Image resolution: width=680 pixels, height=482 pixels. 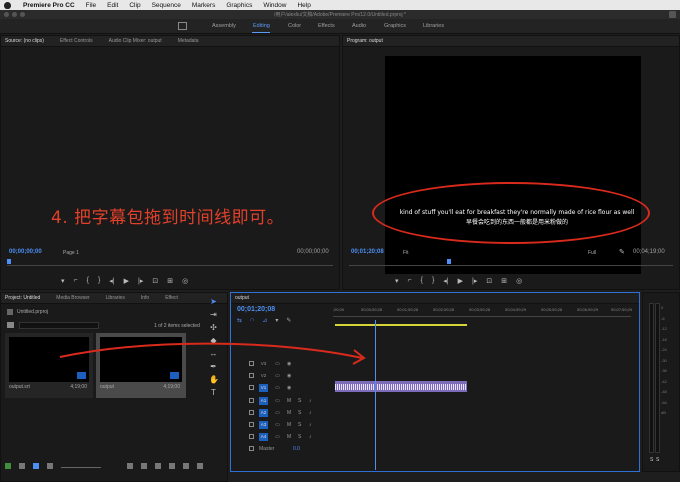 I want to click on drag-arrow-overlay, so click(x=212, y=353).